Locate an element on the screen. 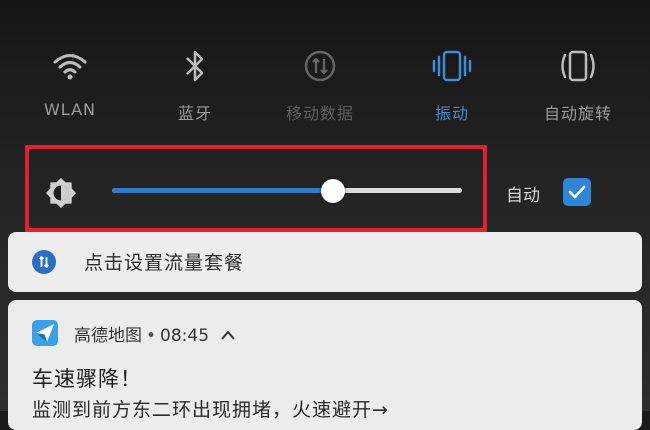  brightness-highlight-box is located at coordinates (256, 188).